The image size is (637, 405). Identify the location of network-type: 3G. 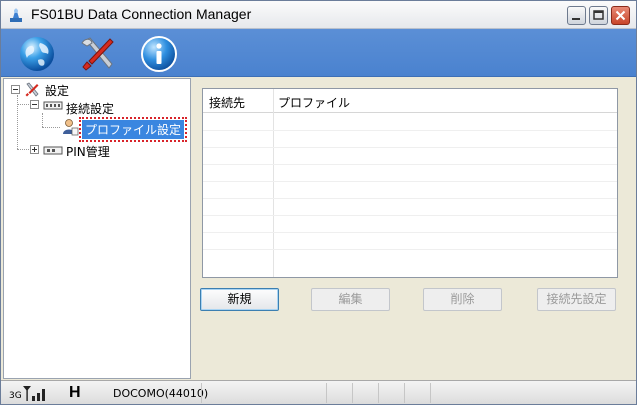
(15, 396).